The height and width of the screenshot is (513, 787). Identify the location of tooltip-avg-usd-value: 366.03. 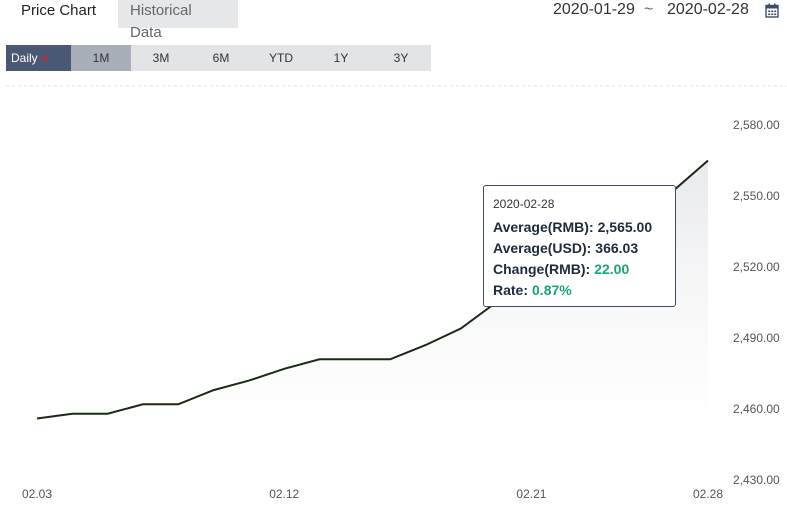
(617, 248).